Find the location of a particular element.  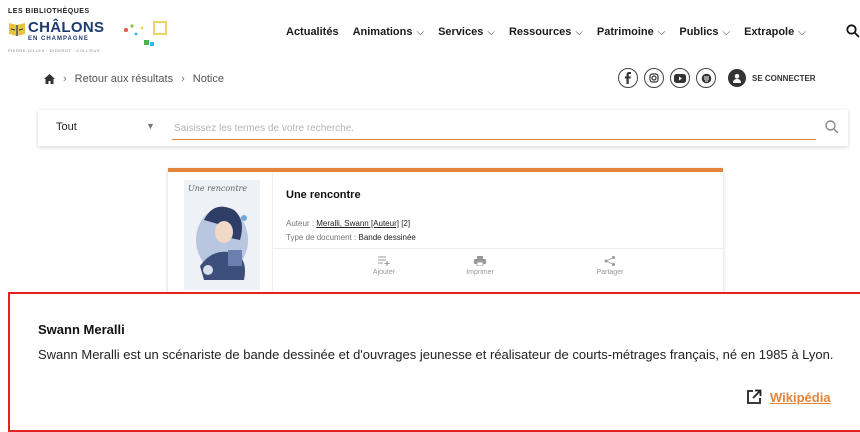

author-link: Meralli, Swann [Auteur] is located at coordinates (357, 223).